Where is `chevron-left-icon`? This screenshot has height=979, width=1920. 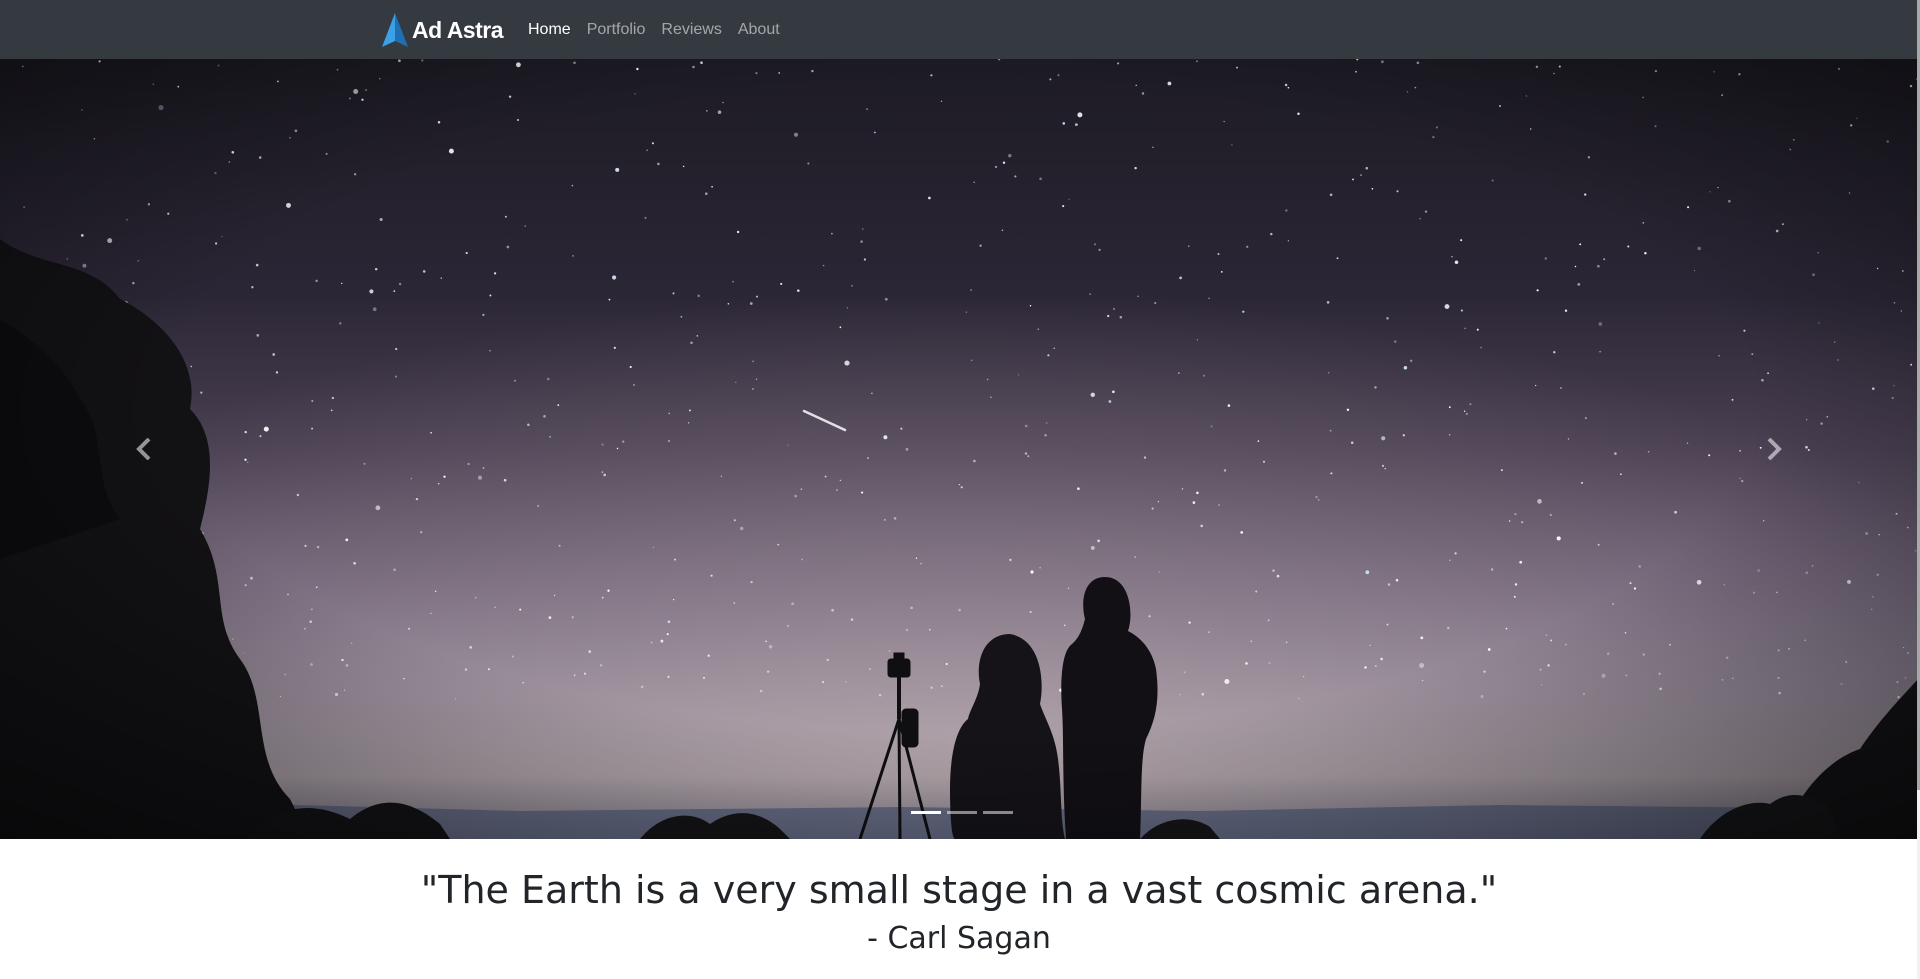
chevron-left-icon is located at coordinates (143, 449).